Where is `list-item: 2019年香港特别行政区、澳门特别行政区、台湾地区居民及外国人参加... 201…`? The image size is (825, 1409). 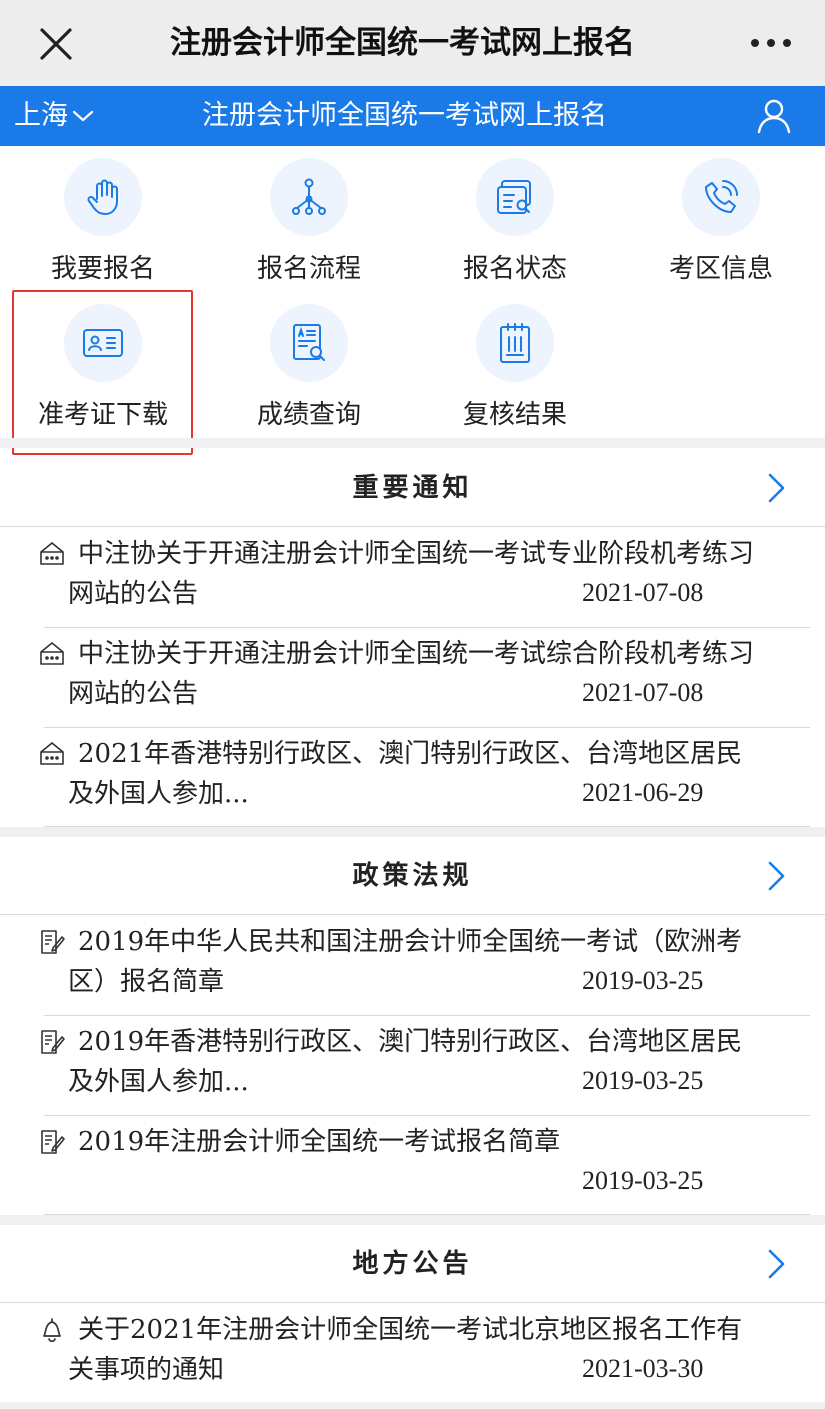 list-item: 2019年香港特别行政区、澳门特别行政区、台湾地区居民及外国人参加... 201… is located at coordinates (412, 1065).